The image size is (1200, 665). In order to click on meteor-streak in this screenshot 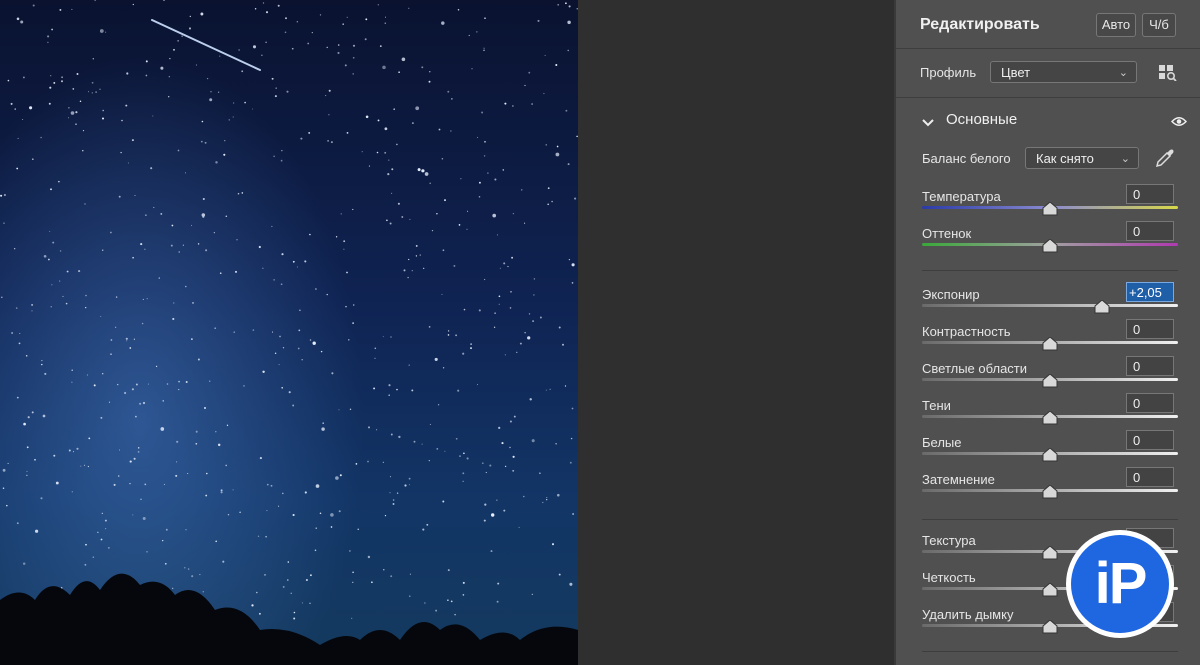, I will do `click(206, 45)`.